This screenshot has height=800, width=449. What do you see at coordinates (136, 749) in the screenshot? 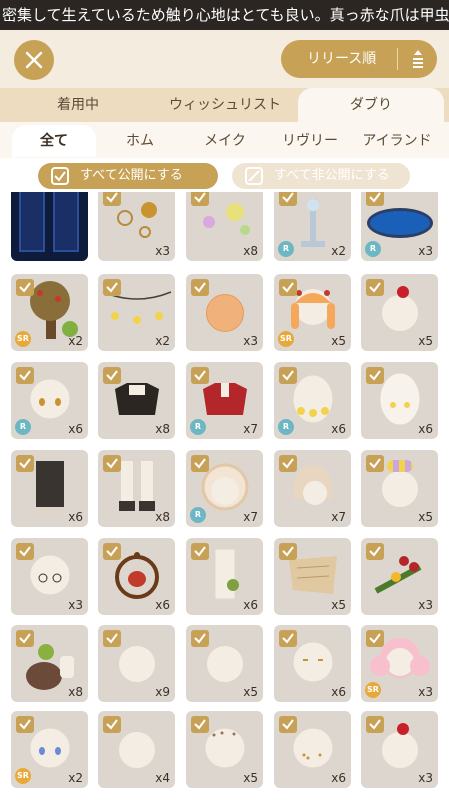
I see `item-card: x4` at bounding box center [136, 749].